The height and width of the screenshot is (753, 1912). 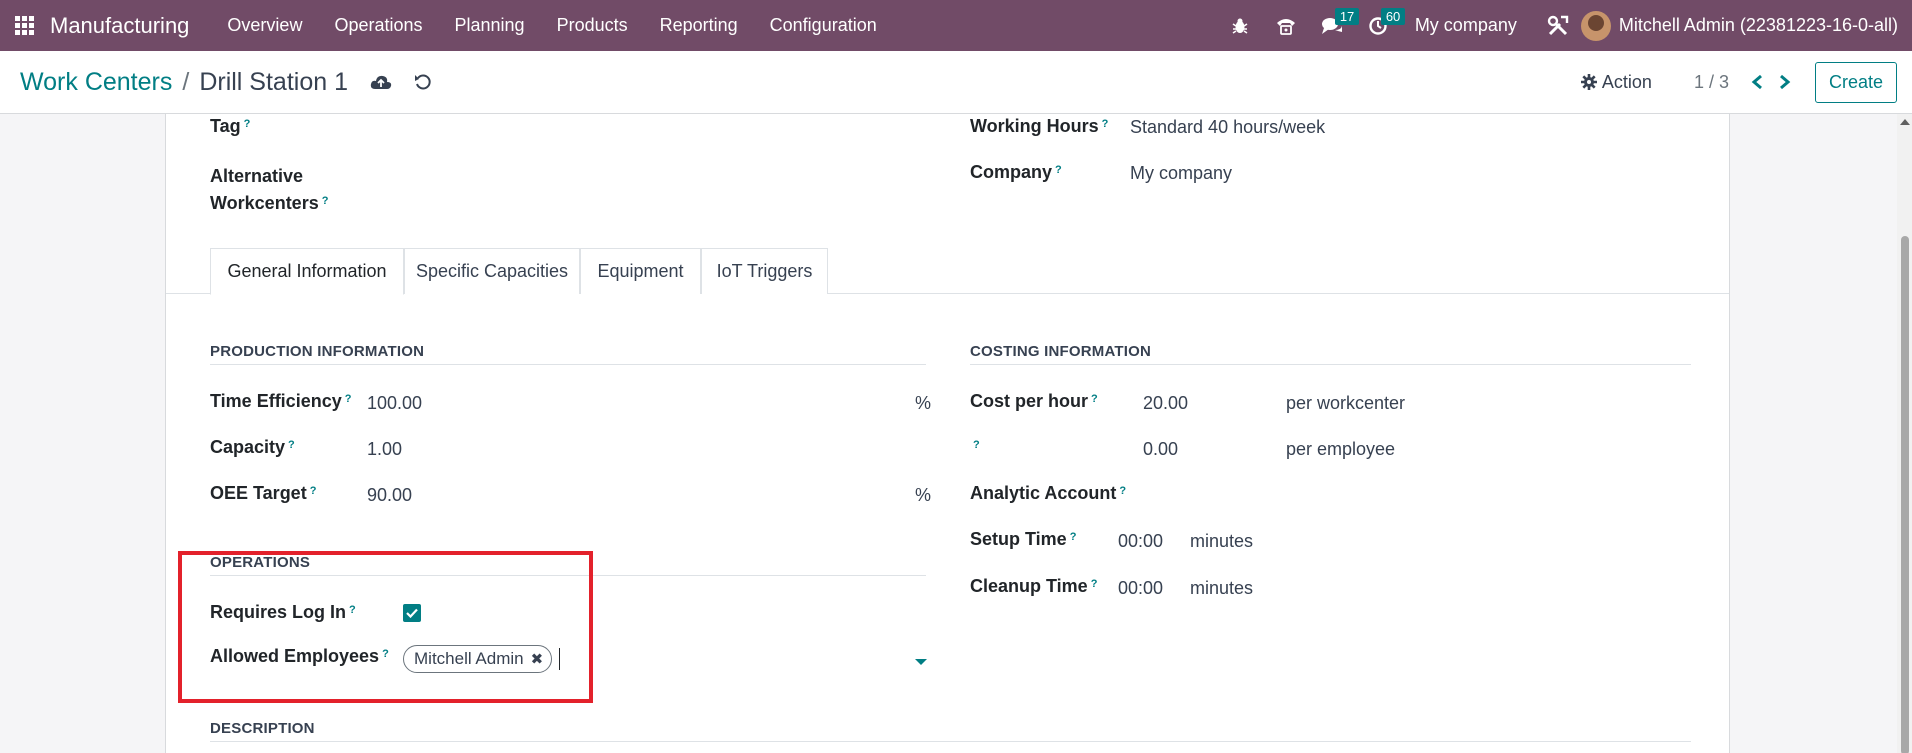 What do you see at coordinates (764, 271) in the screenshot?
I see `tab-iot-triggers: IoT Triggers` at bounding box center [764, 271].